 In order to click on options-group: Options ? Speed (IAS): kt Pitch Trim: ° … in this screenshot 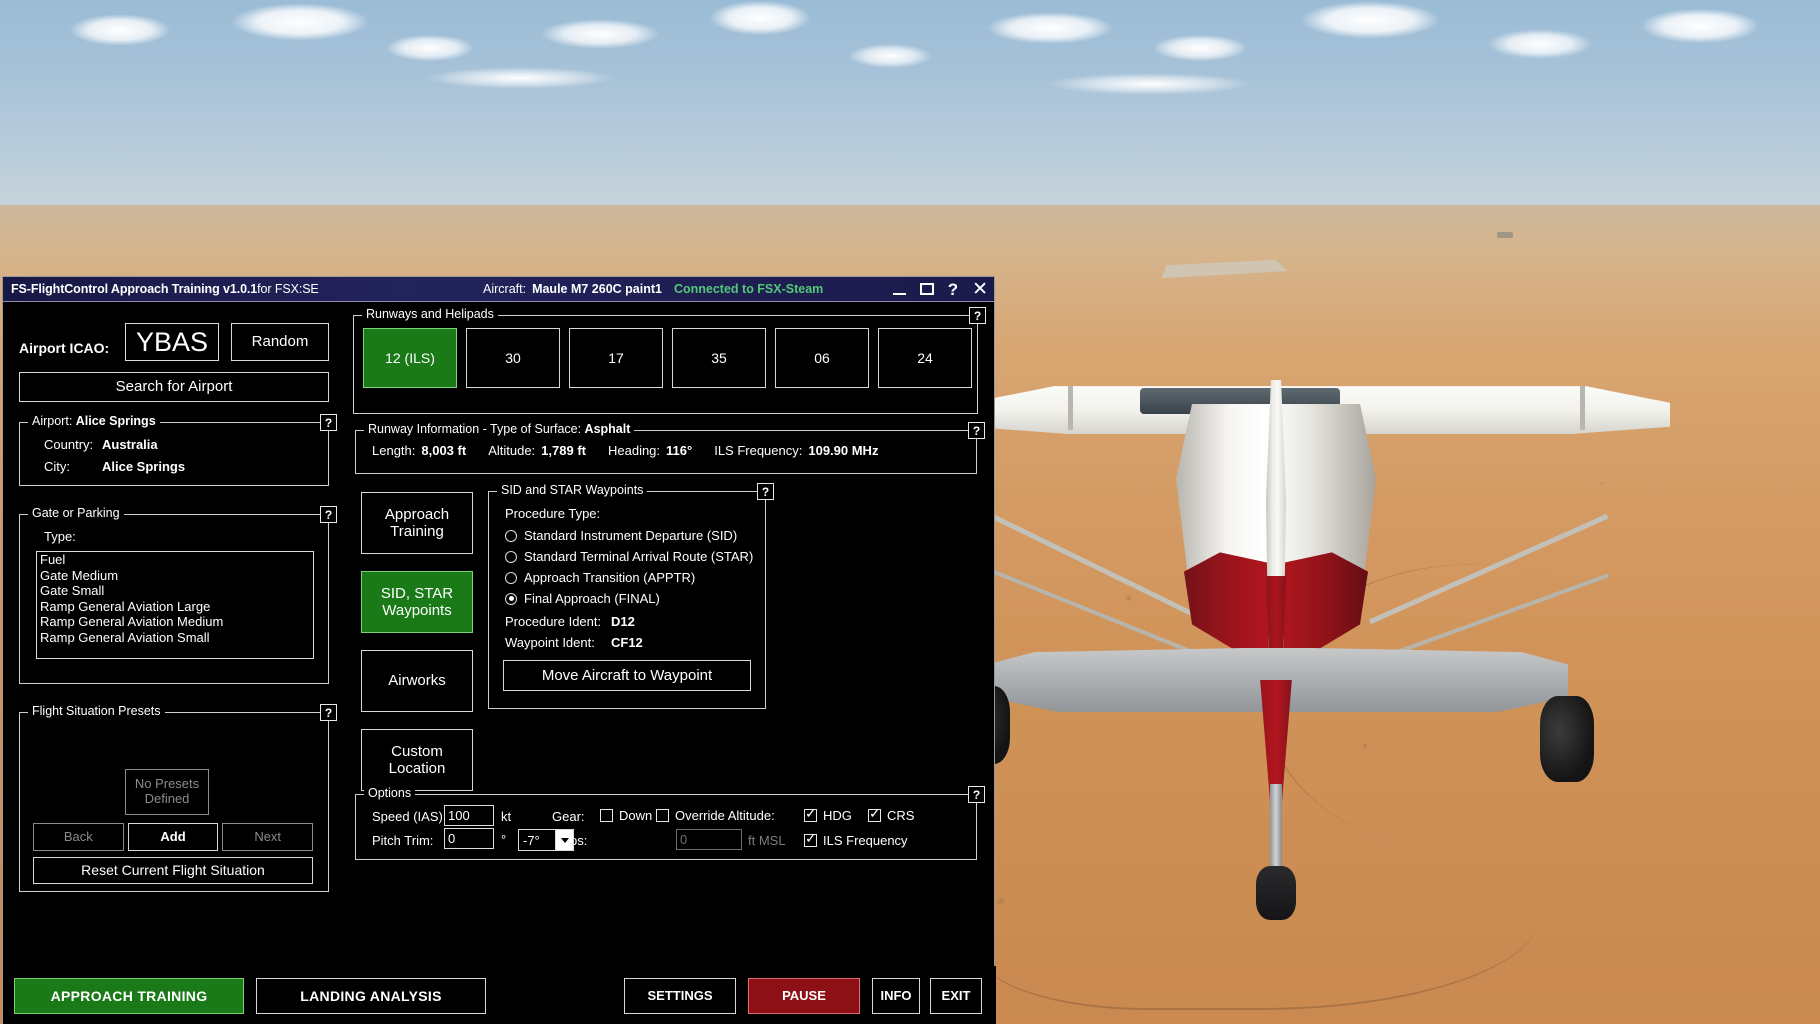, I will do `click(670, 823)`.